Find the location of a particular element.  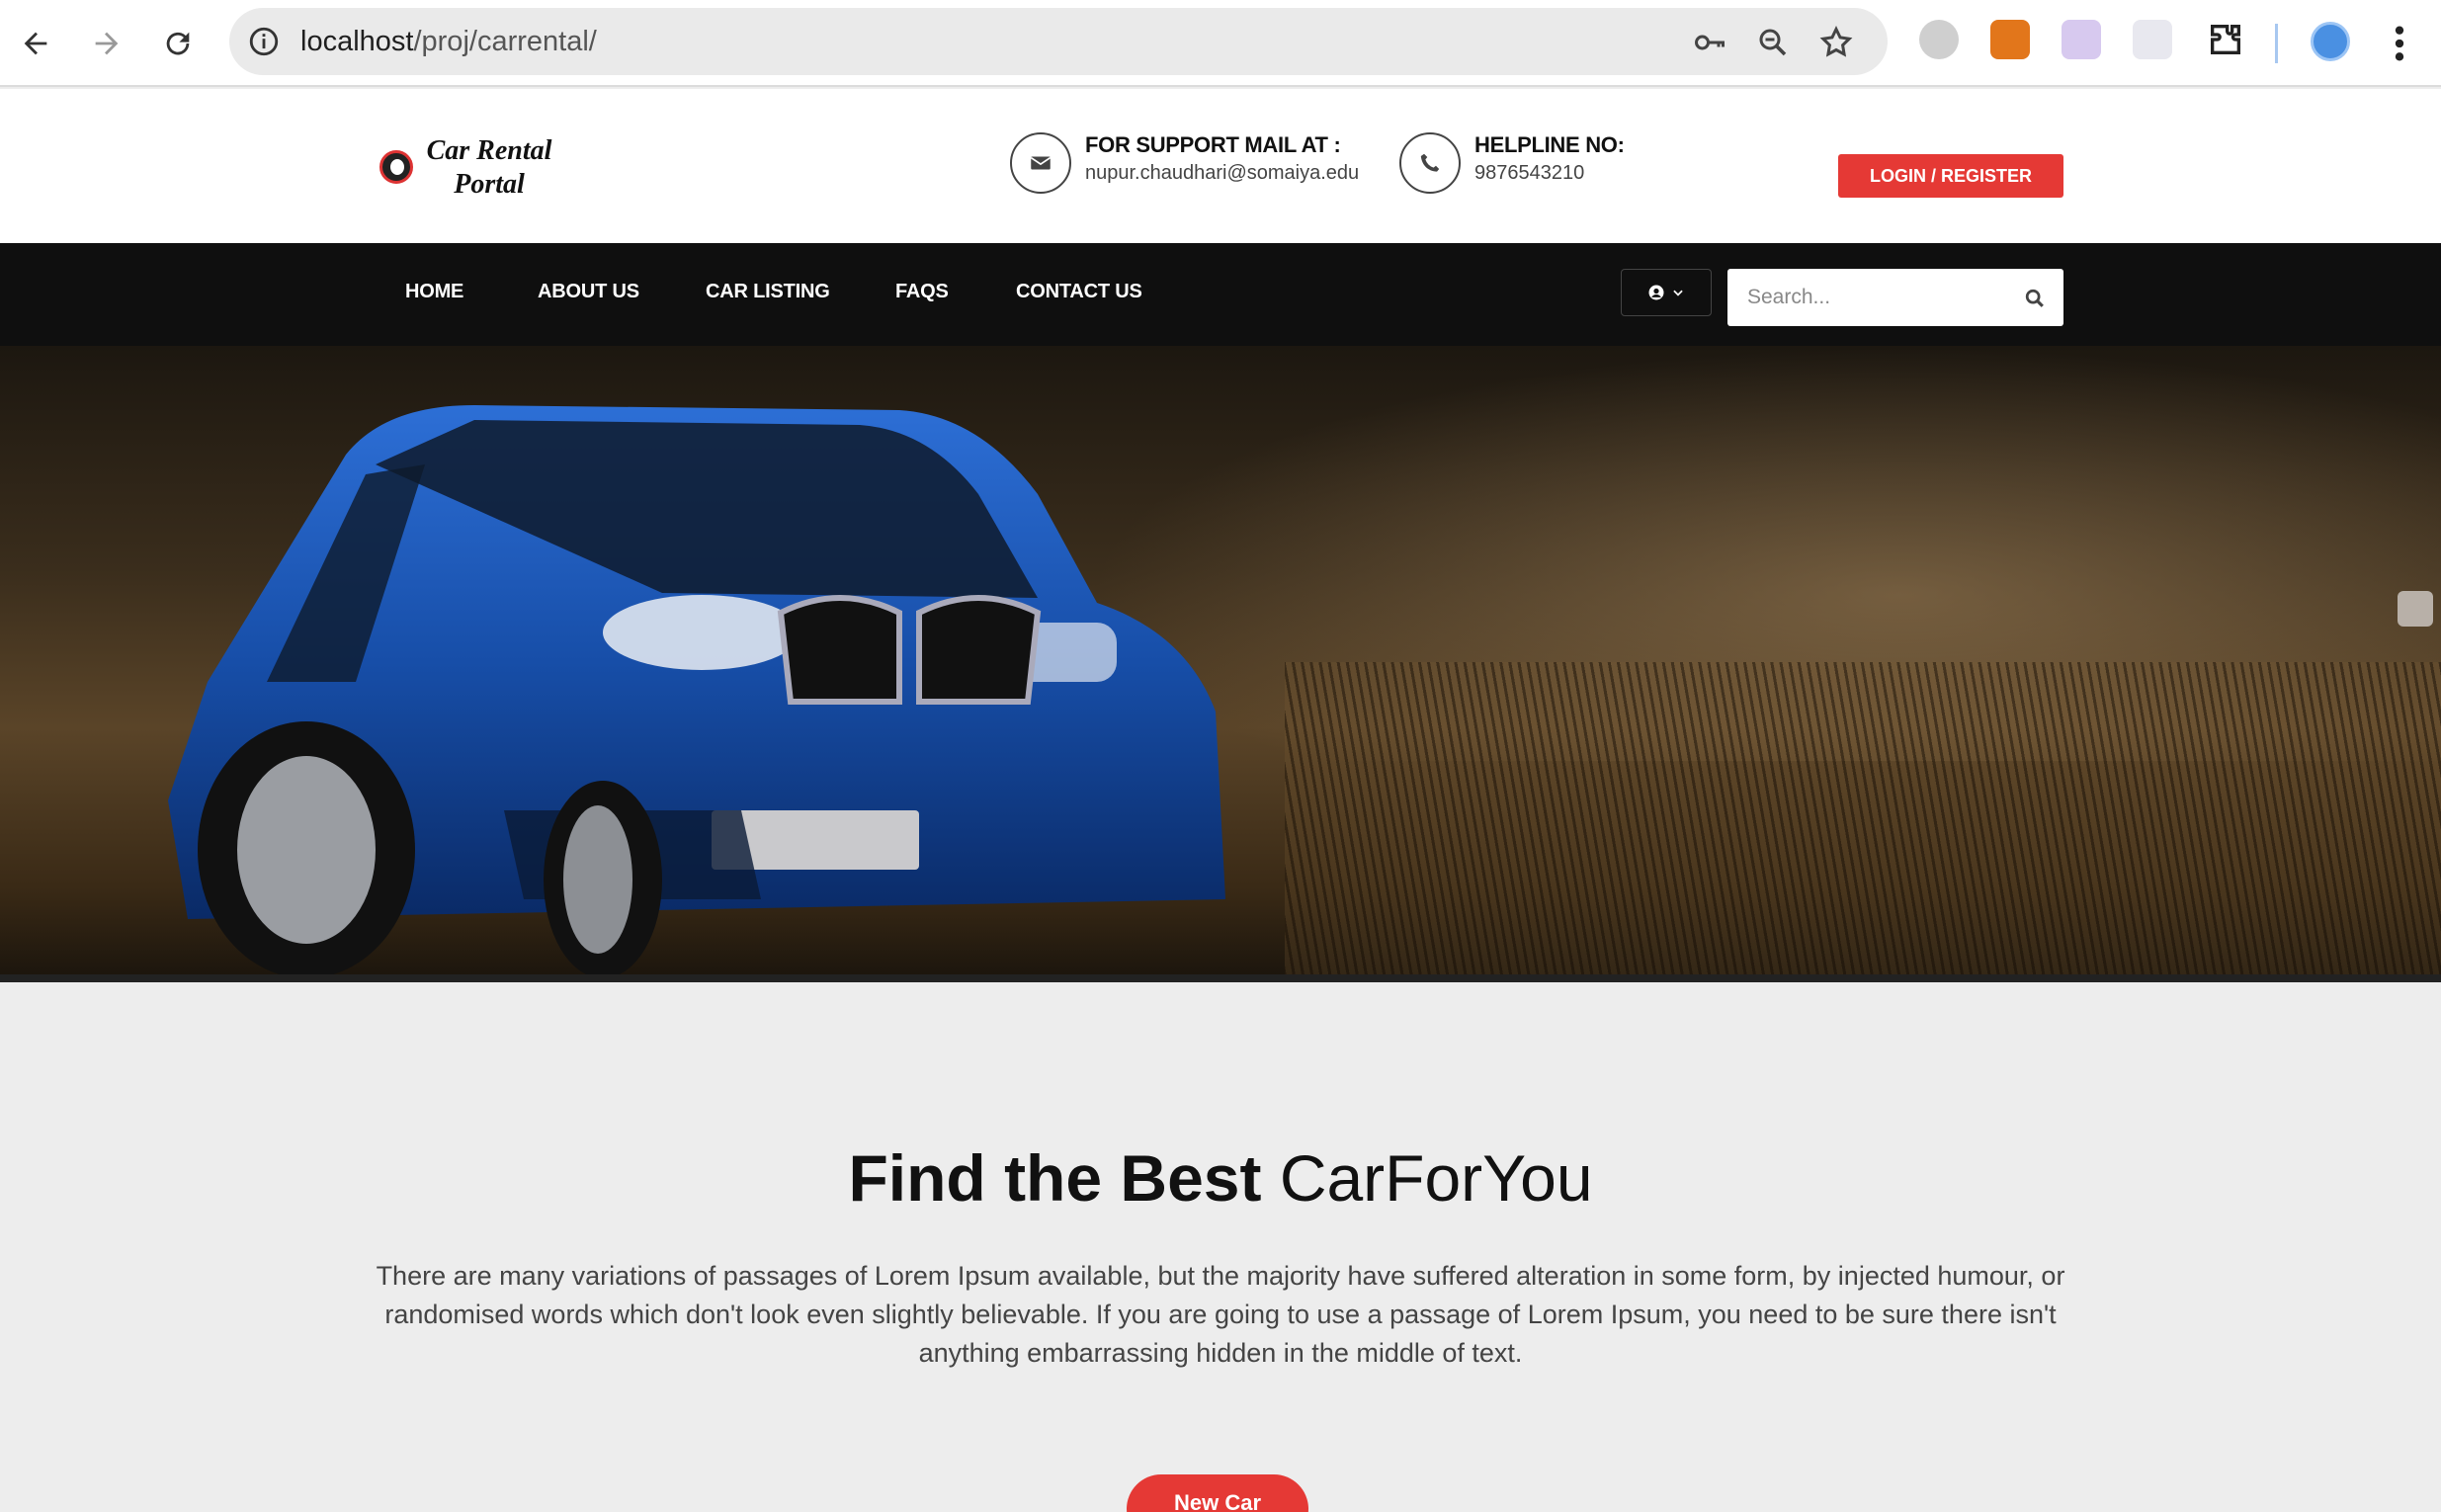

puzzle-extensions-icon is located at coordinates (2225, 39).